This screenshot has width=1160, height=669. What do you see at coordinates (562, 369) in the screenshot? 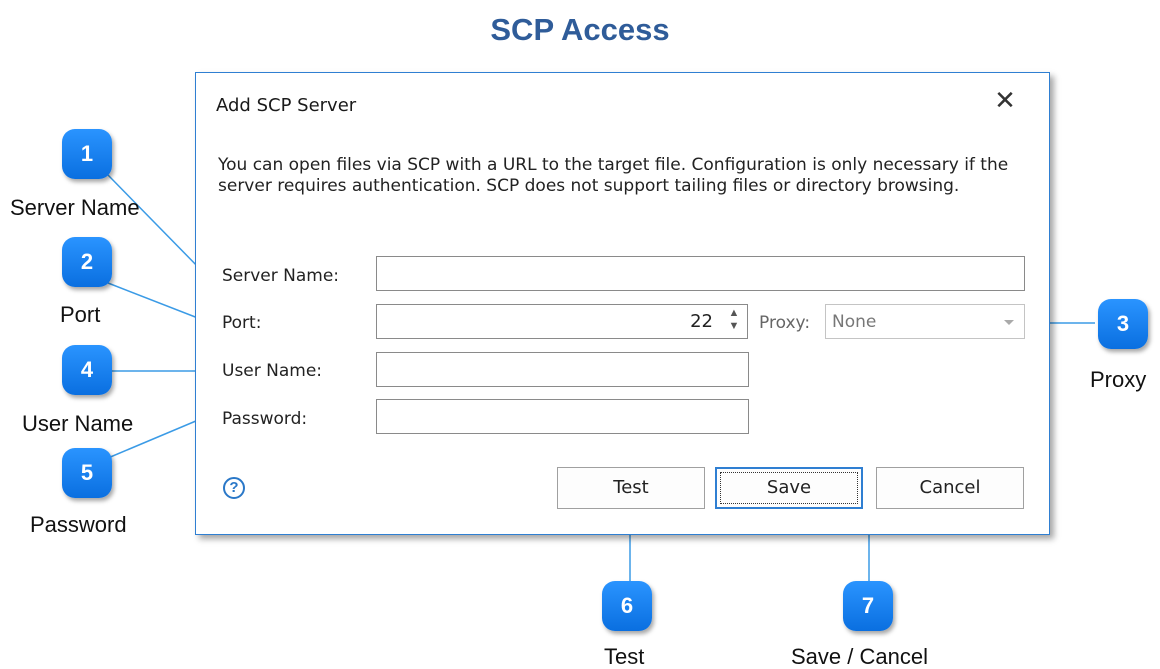
I see `user-name-input` at bounding box center [562, 369].